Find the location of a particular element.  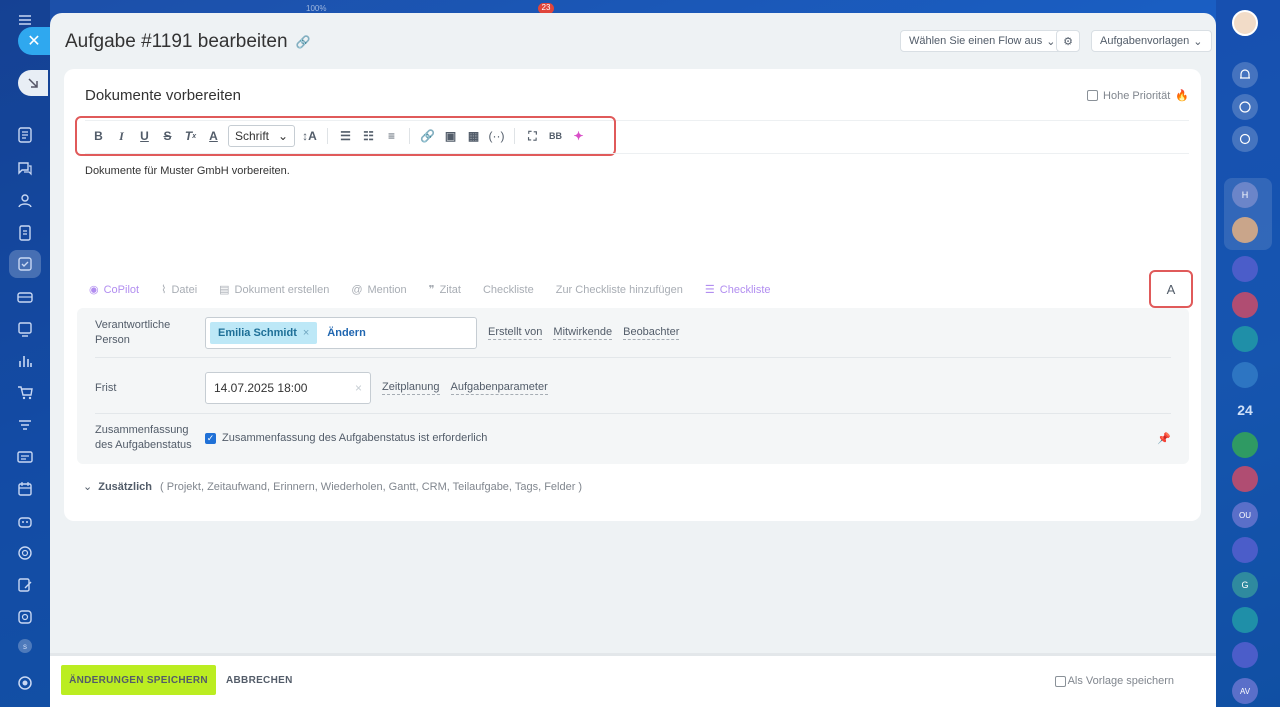

save-button: ÄNDERUNGEN SPEICHERN is located at coordinates (138, 680).